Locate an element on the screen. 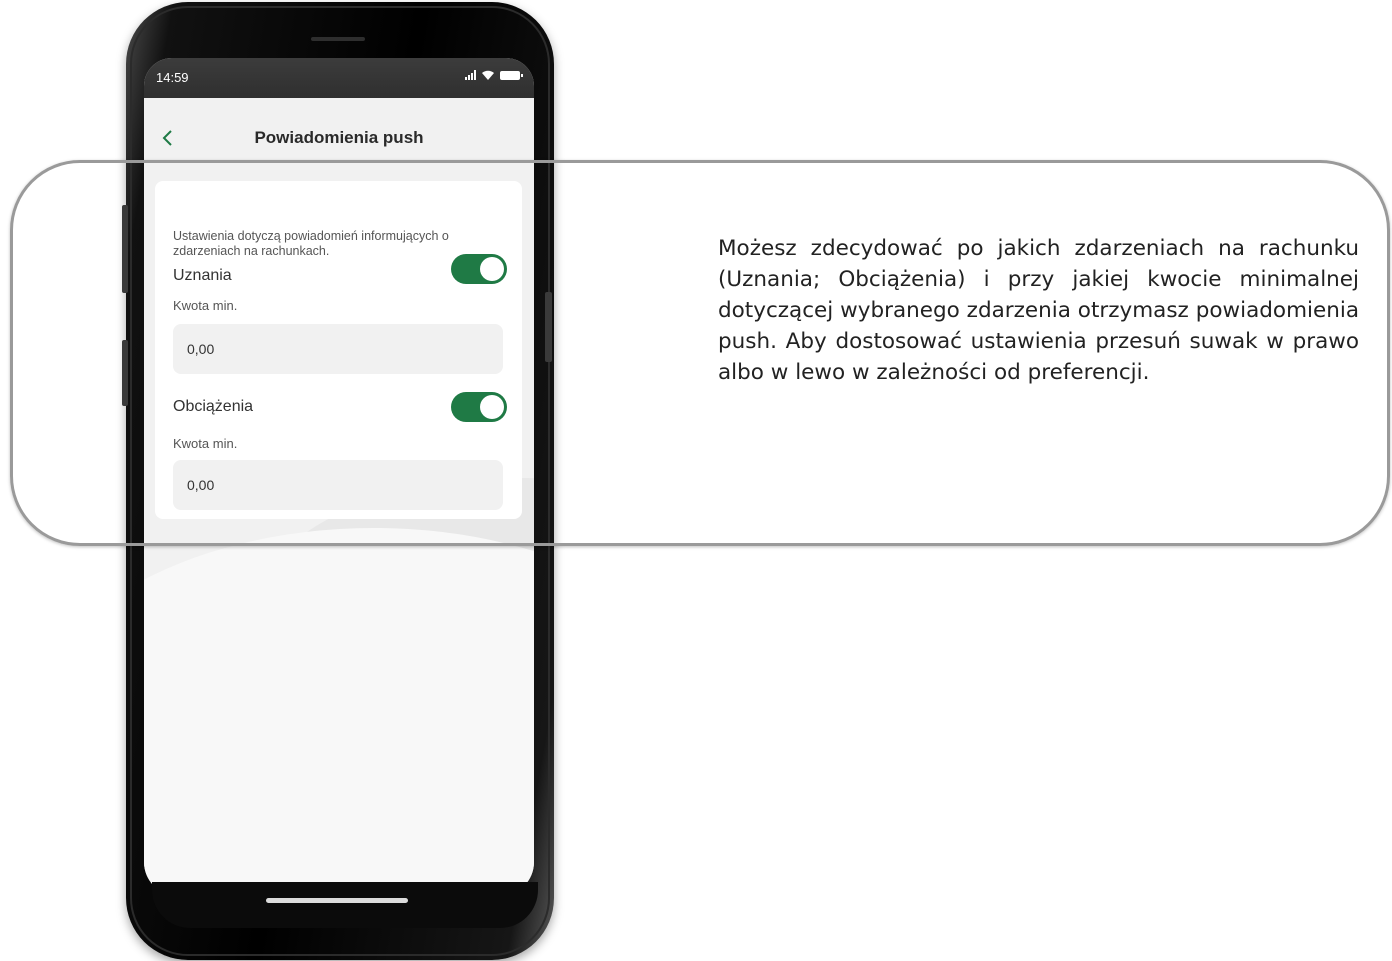 This screenshot has height=961, width=1392. power-button is located at coordinates (548, 327).